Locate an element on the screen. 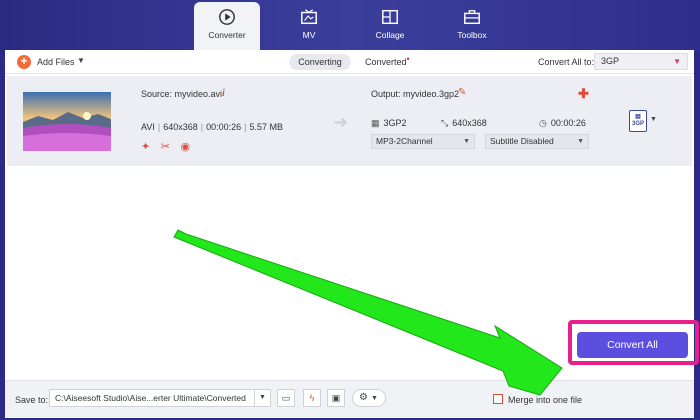 This screenshot has width=700, height=420. mv-icon is located at coordinates (309, 17).